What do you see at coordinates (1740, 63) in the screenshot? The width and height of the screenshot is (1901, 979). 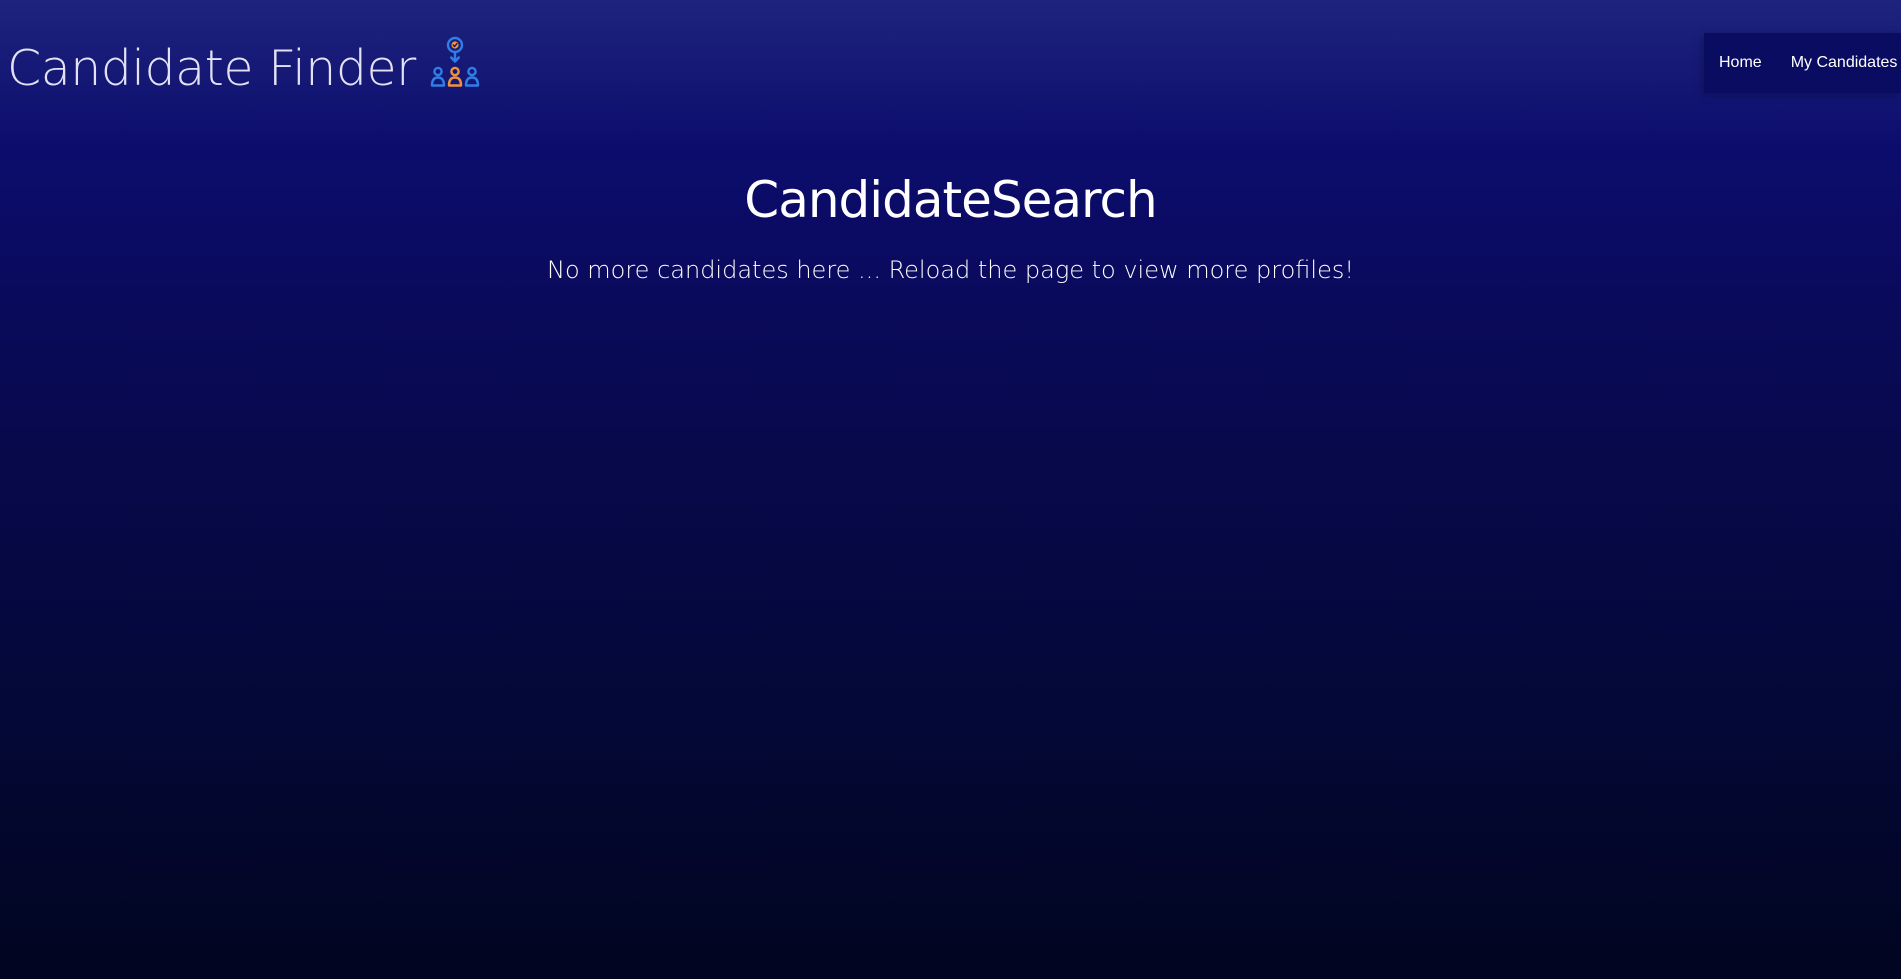 I see `nav-link-home: Home` at bounding box center [1740, 63].